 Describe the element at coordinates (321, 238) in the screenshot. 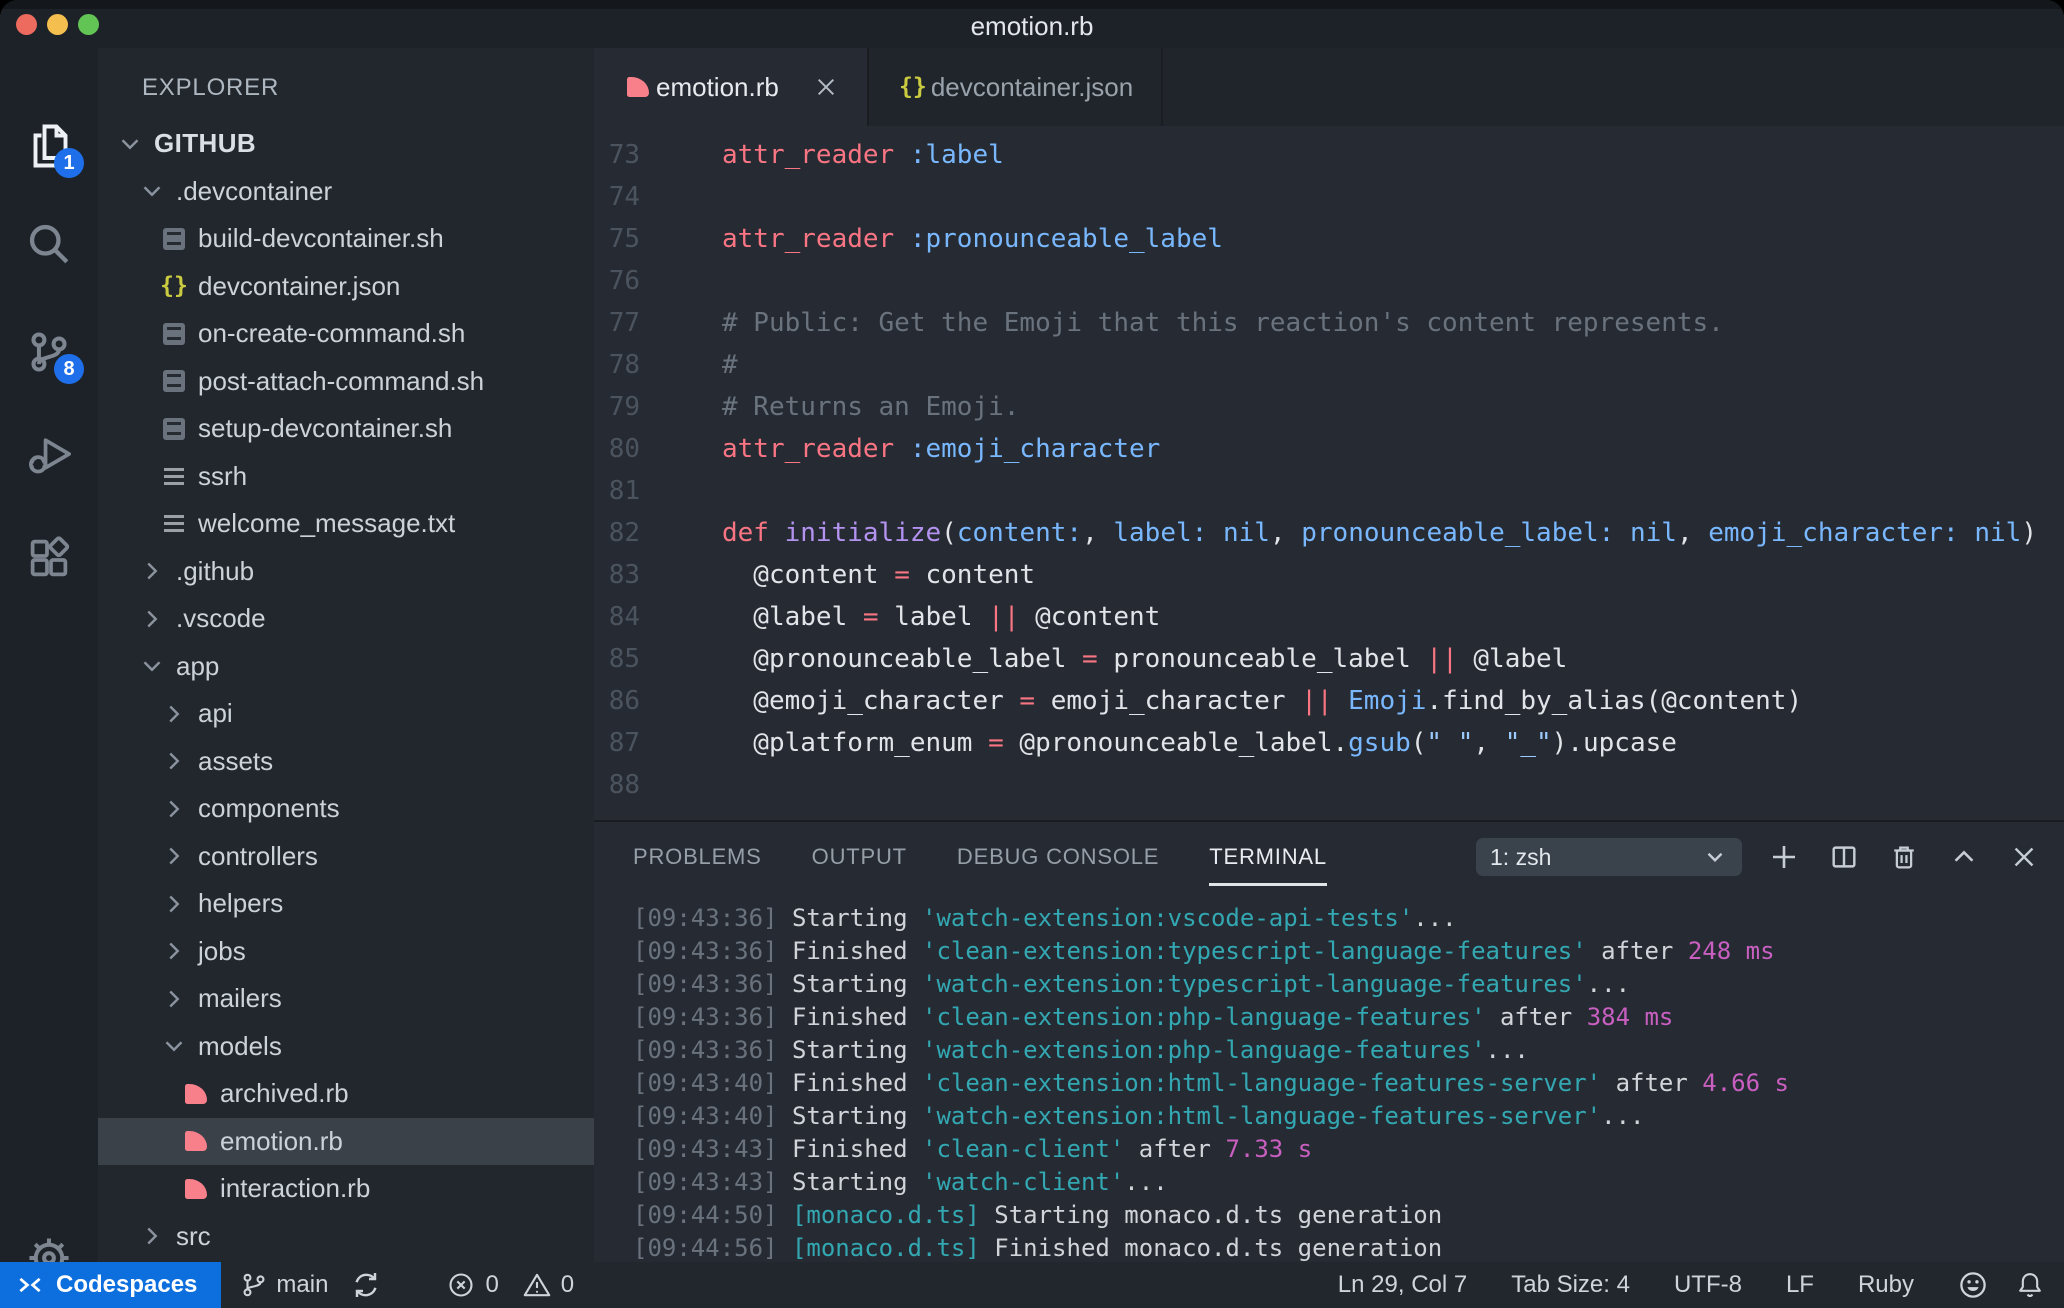

I see `tree-item-label: build-devcontainer.sh` at that location.